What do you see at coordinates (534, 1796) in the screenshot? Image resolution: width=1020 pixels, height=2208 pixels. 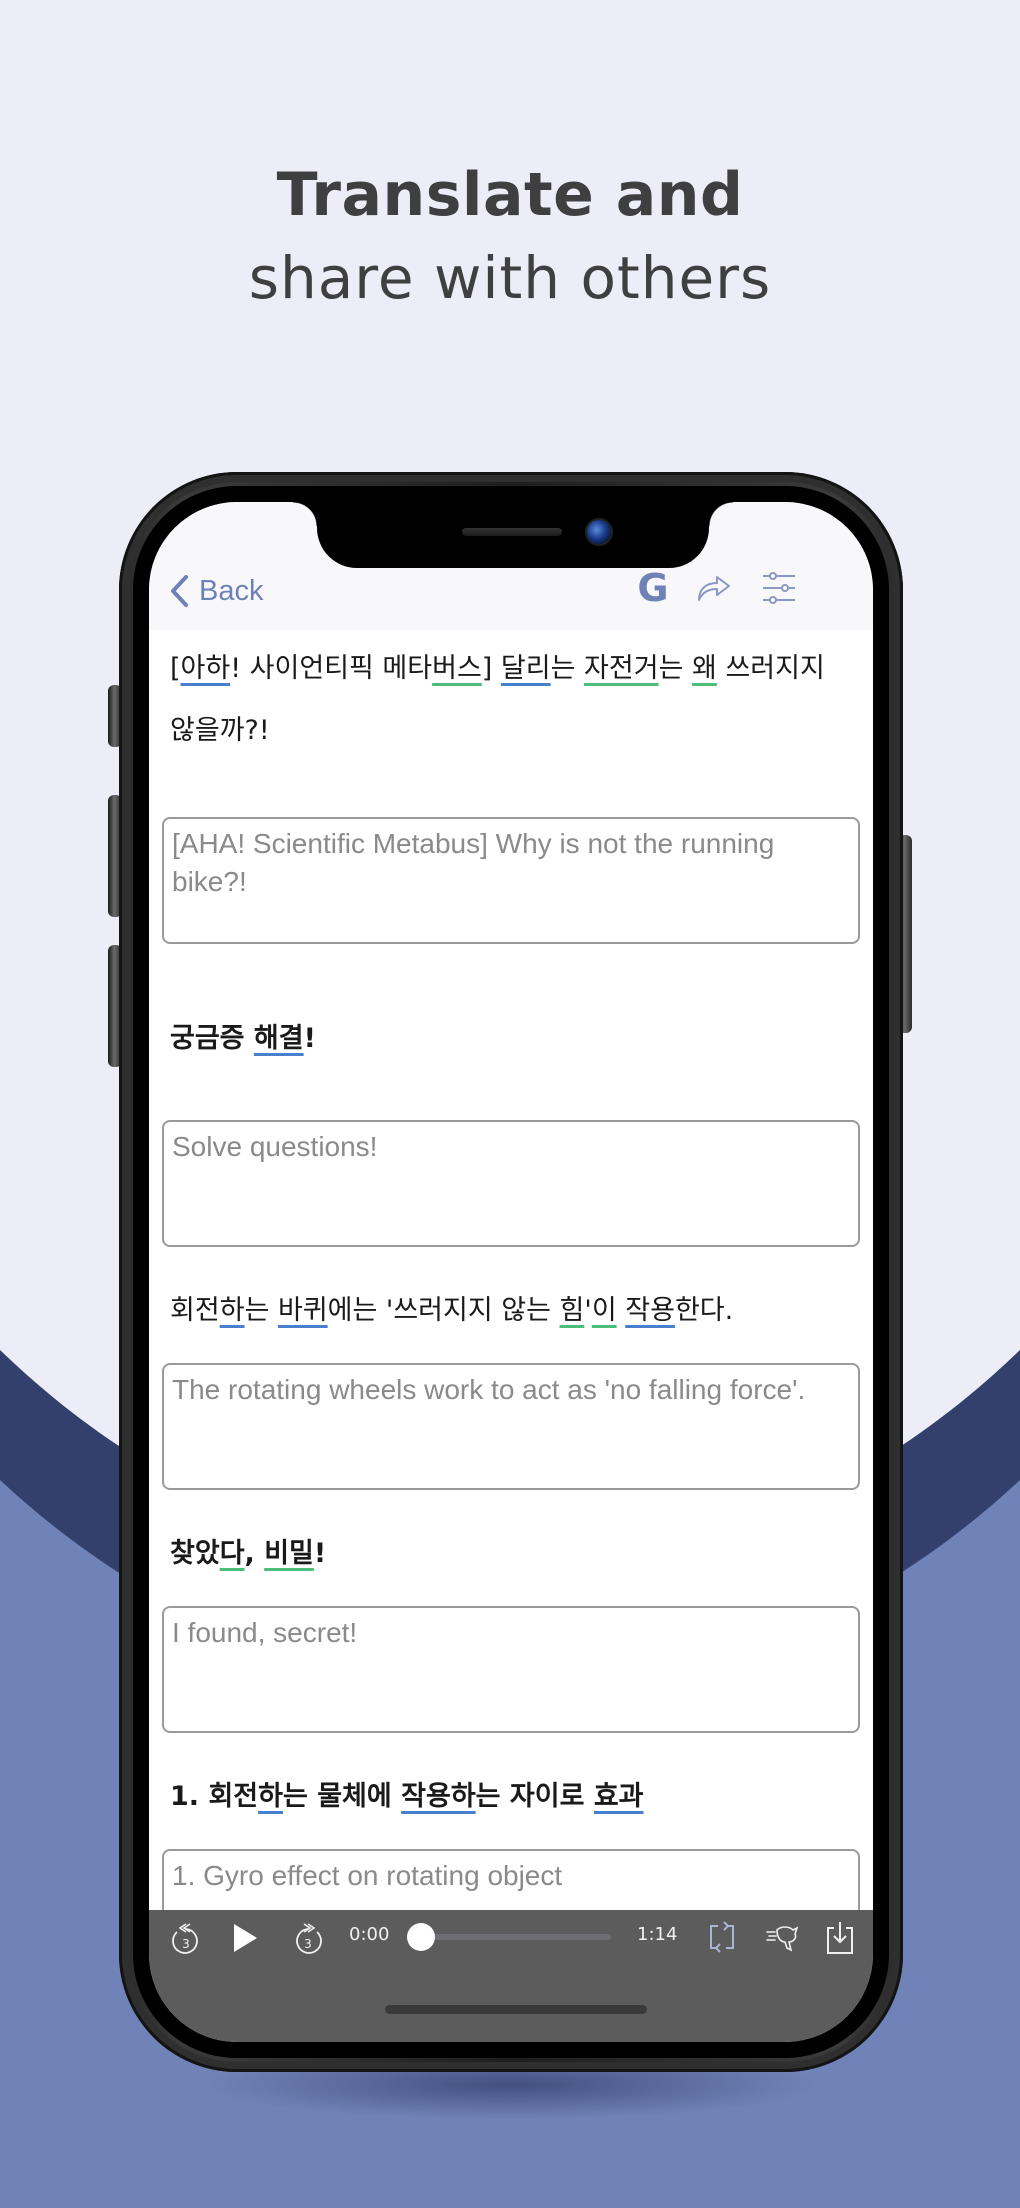 I see `source-text-fragment: 는 자이로` at bounding box center [534, 1796].